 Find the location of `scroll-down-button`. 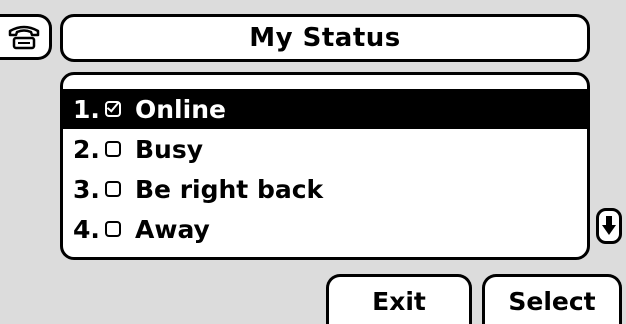

scroll-down-button is located at coordinates (609, 226).